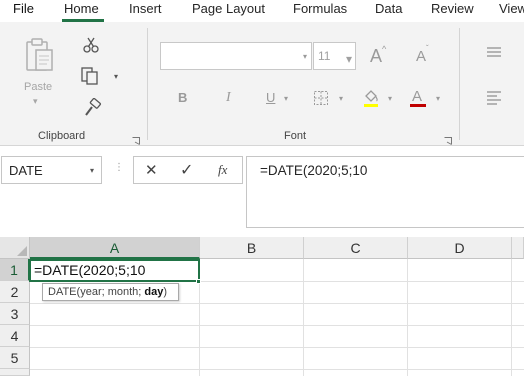 This screenshot has height=376, width=524. I want to click on font-color-glyph: A, so click(417, 96).